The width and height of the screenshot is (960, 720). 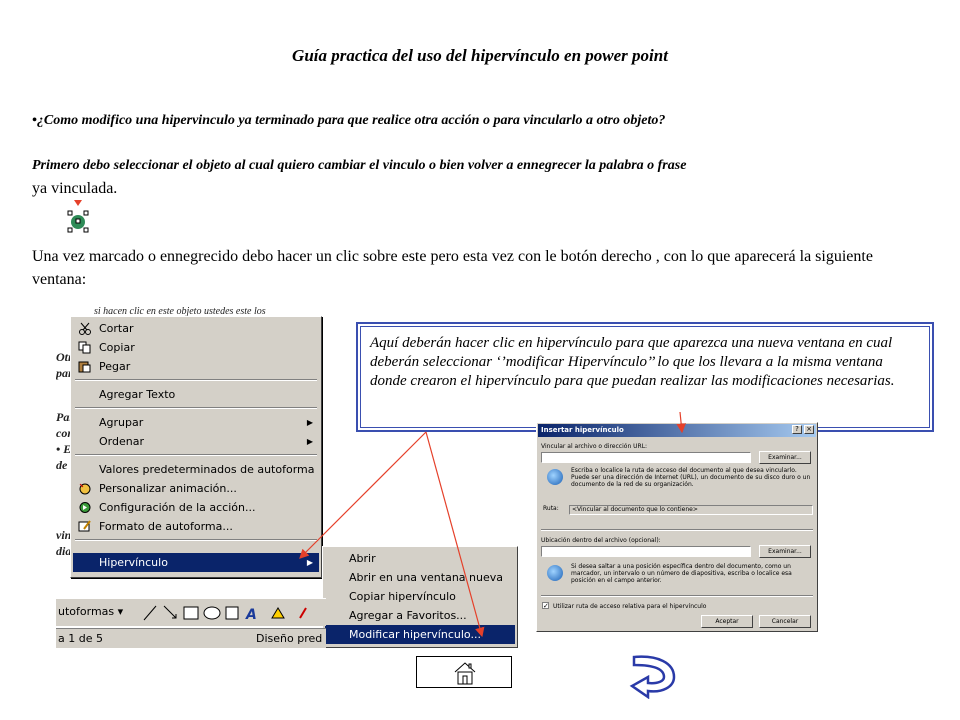 I want to click on relative-path-checkbox: ✓, so click(x=545, y=606).